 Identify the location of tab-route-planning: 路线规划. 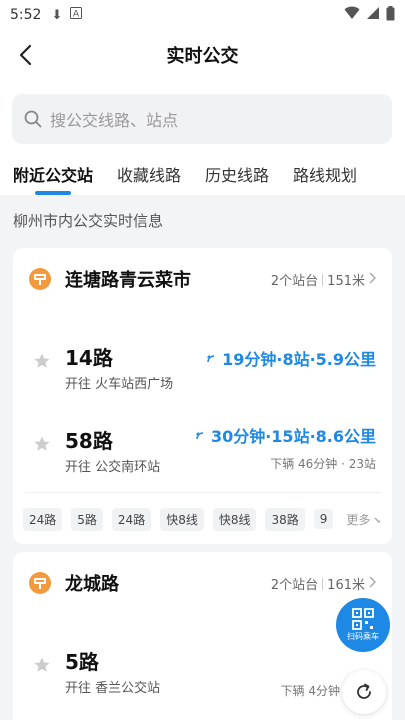
(325, 172).